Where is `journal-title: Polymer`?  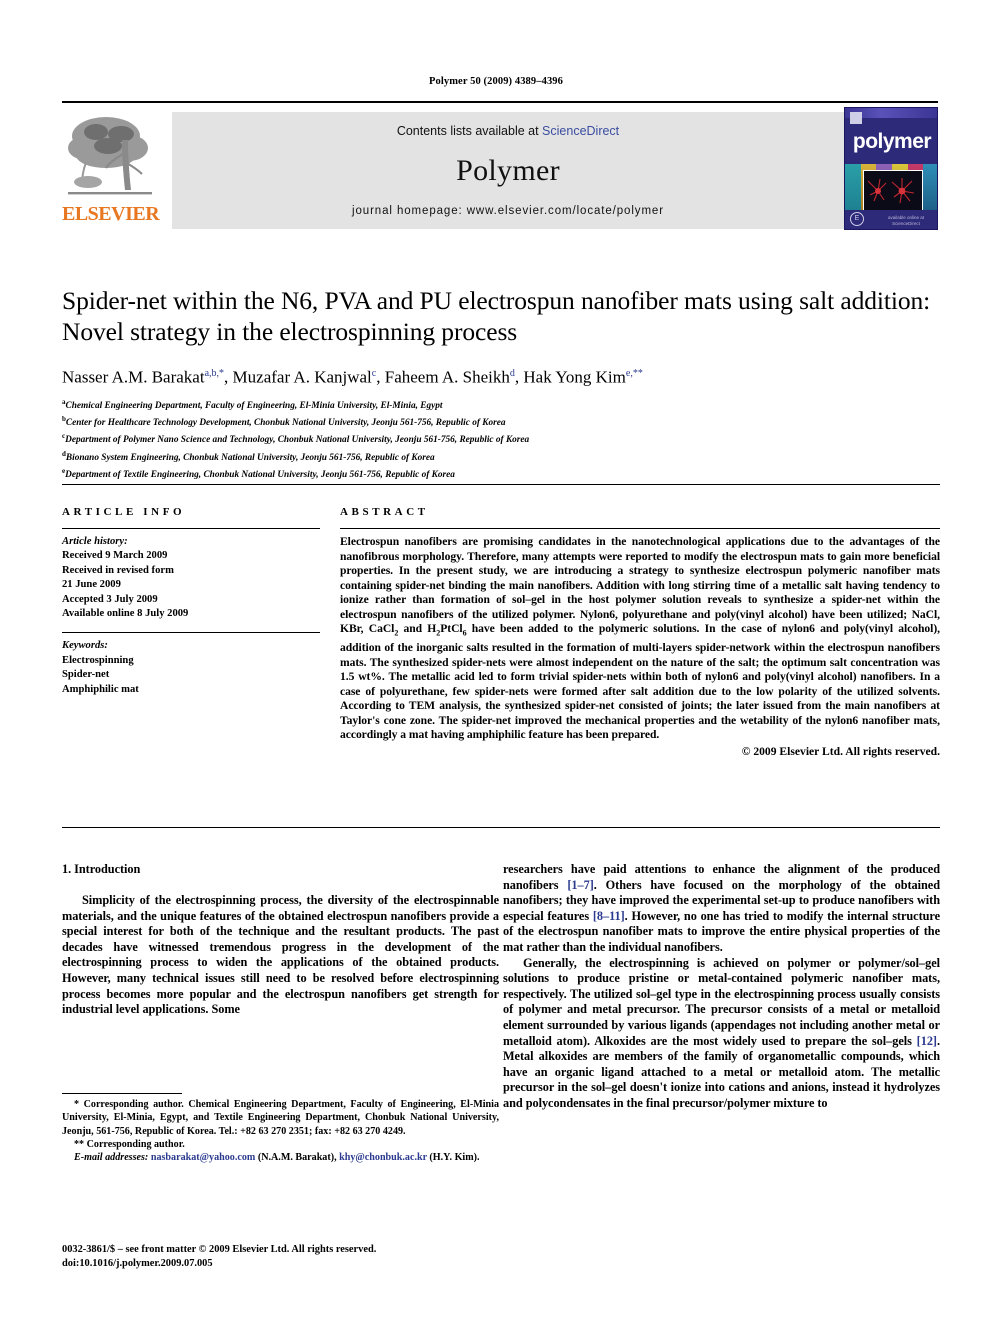 journal-title: Polymer is located at coordinates (508, 170).